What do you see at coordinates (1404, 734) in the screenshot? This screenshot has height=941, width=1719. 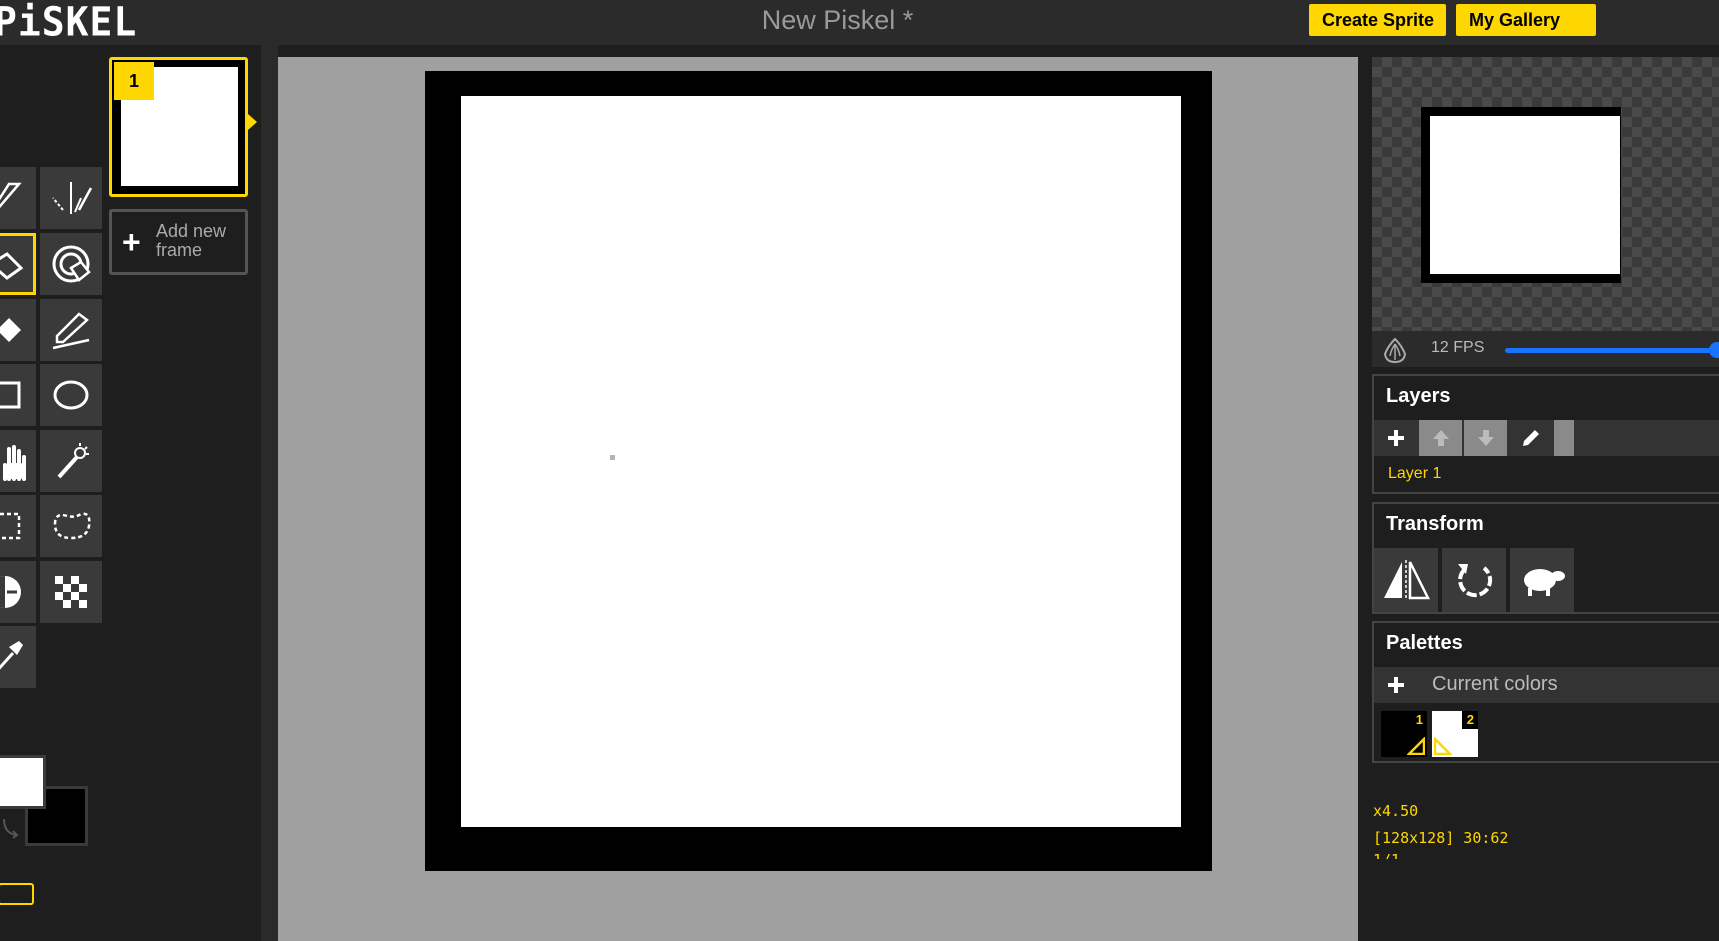 I see `palette-swatch-1: 1` at bounding box center [1404, 734].